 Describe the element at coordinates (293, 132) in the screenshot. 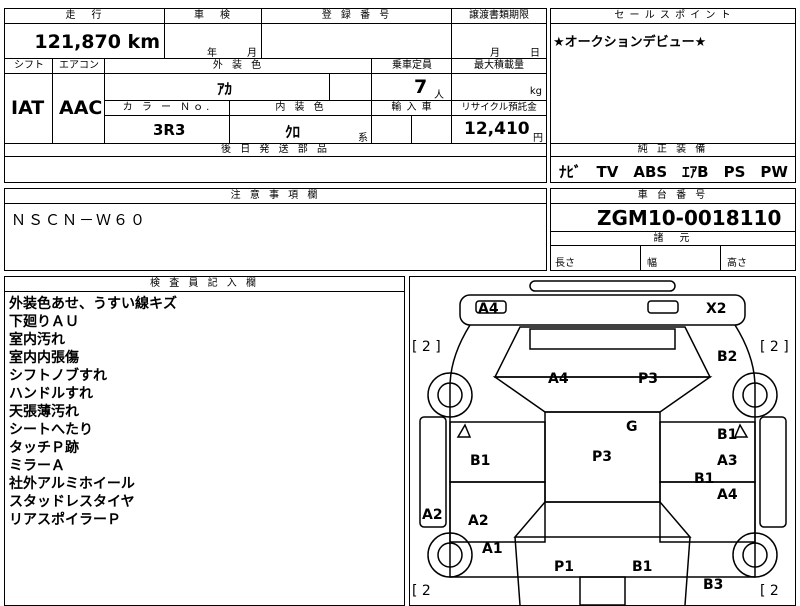

I see `interior-value: ｸﾛ` at that location.